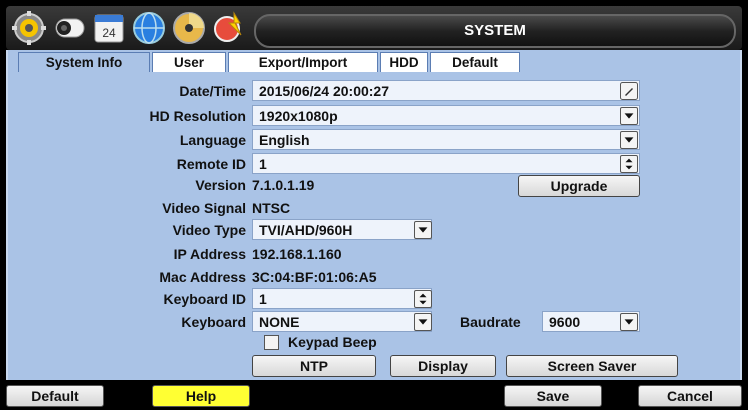 Image resolution: width=748 pixels, height=410 pixels. Describe the element at coordinates (446, 90) in the screenshot. I see `datetime-field: 2015/06/24 20:00:27` at that location.